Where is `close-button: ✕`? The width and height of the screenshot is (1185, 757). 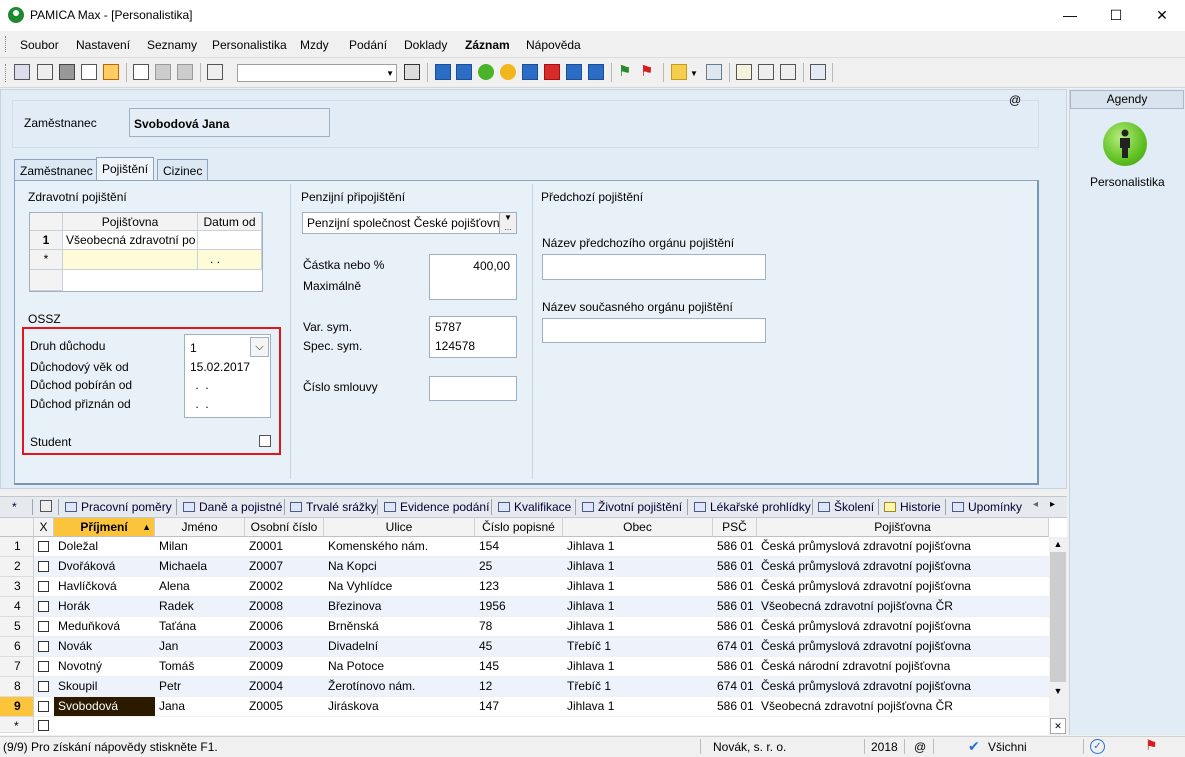 close-button: ✕ is located at coordinates (1162, 15).